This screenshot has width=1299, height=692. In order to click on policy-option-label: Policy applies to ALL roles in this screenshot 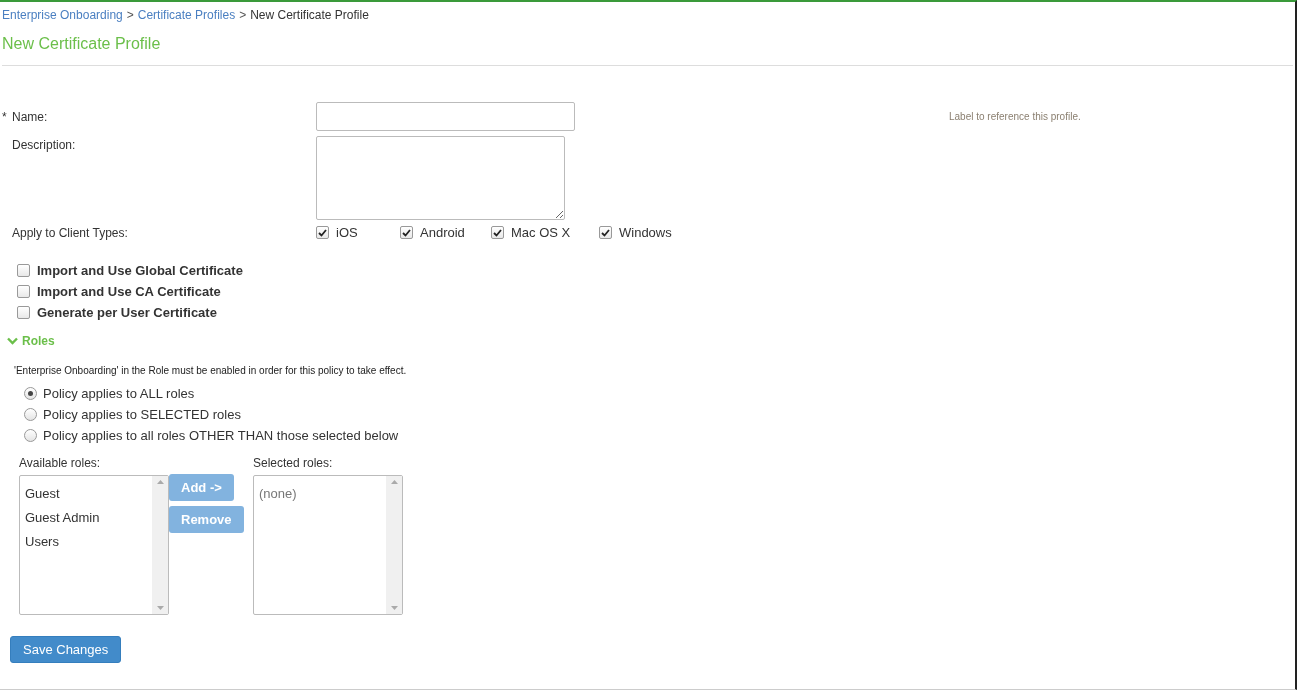, I will do `click(119, 393)`.